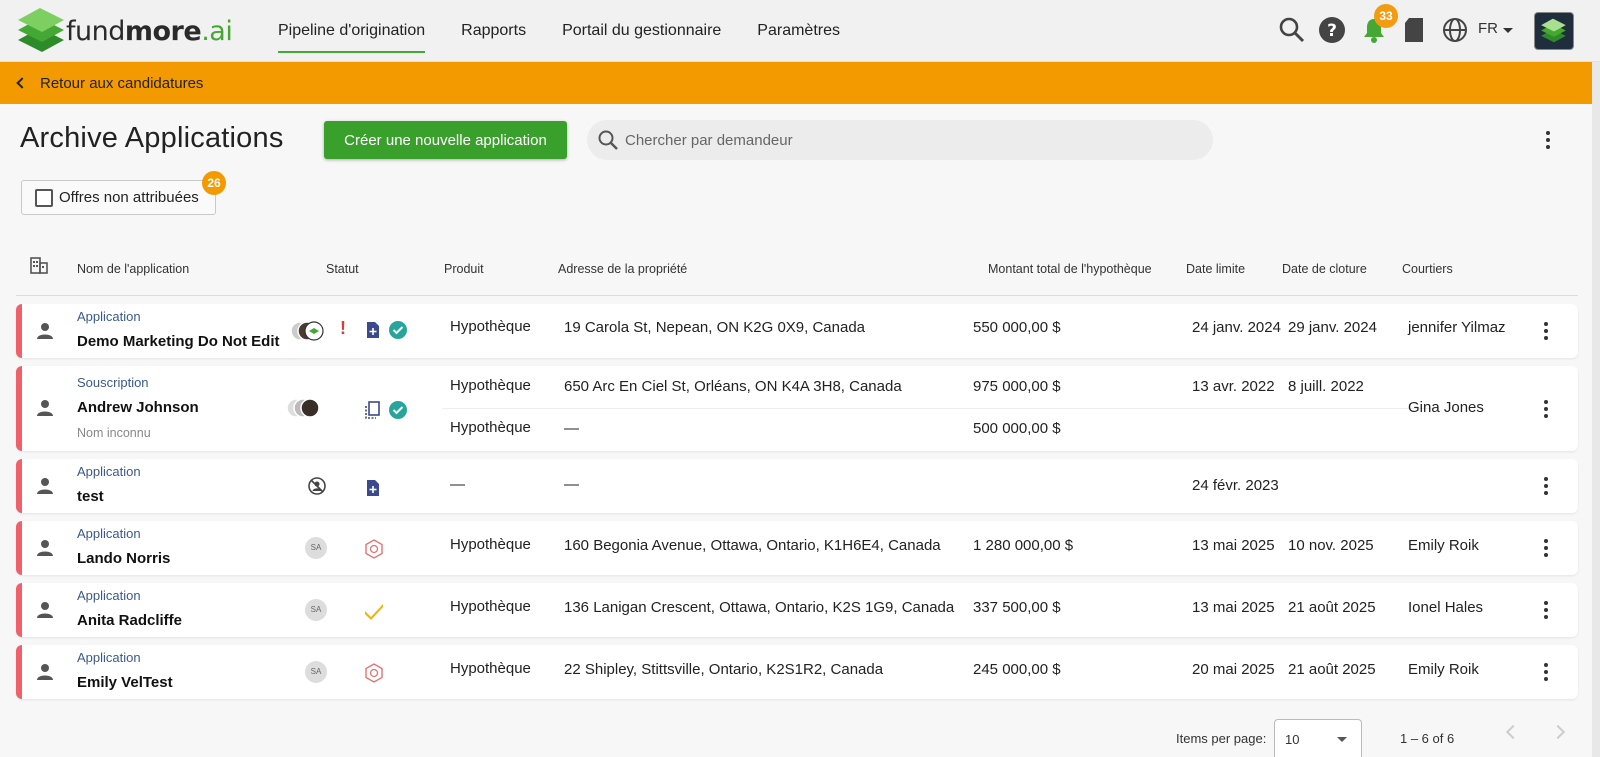 The image size is (1600, 757). Describe the element at coordinates (1446, 407) in the screenshot. I see `broker-cell: Gina Jones` at that location.